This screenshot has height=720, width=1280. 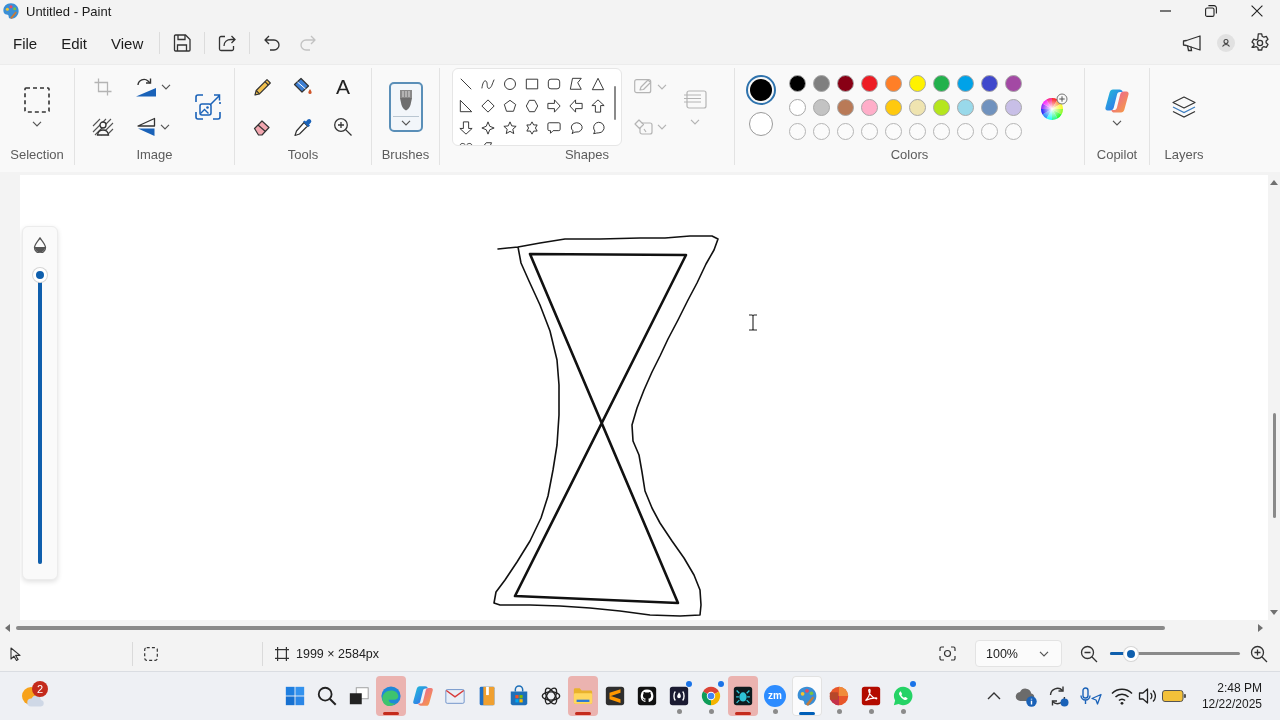 I want to click on microphone-location-icon, so click(x=1091, y=696).